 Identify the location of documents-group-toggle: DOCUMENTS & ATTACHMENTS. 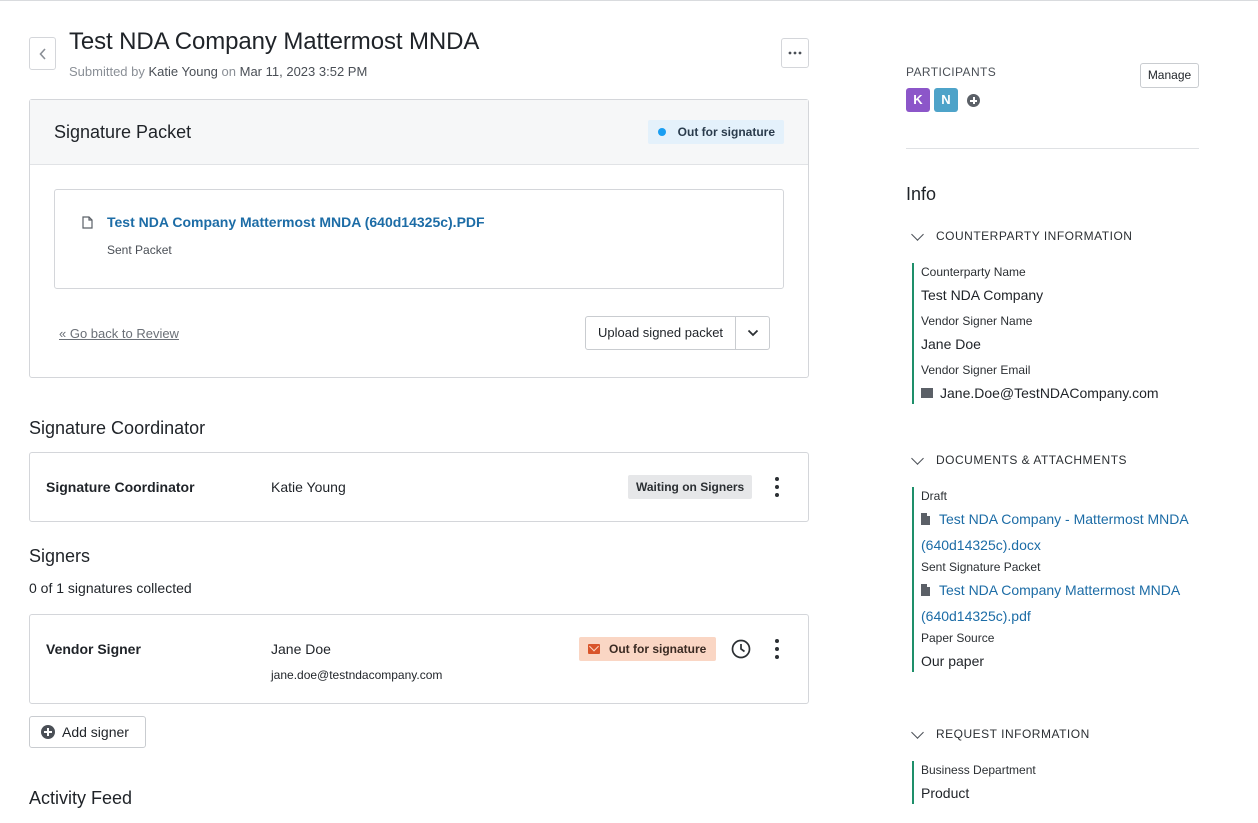
(1019, 459).